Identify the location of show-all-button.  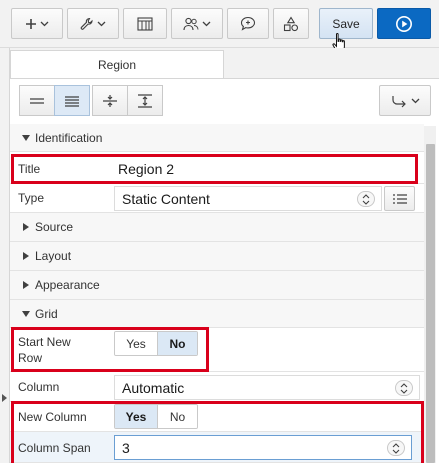
(72, 100).